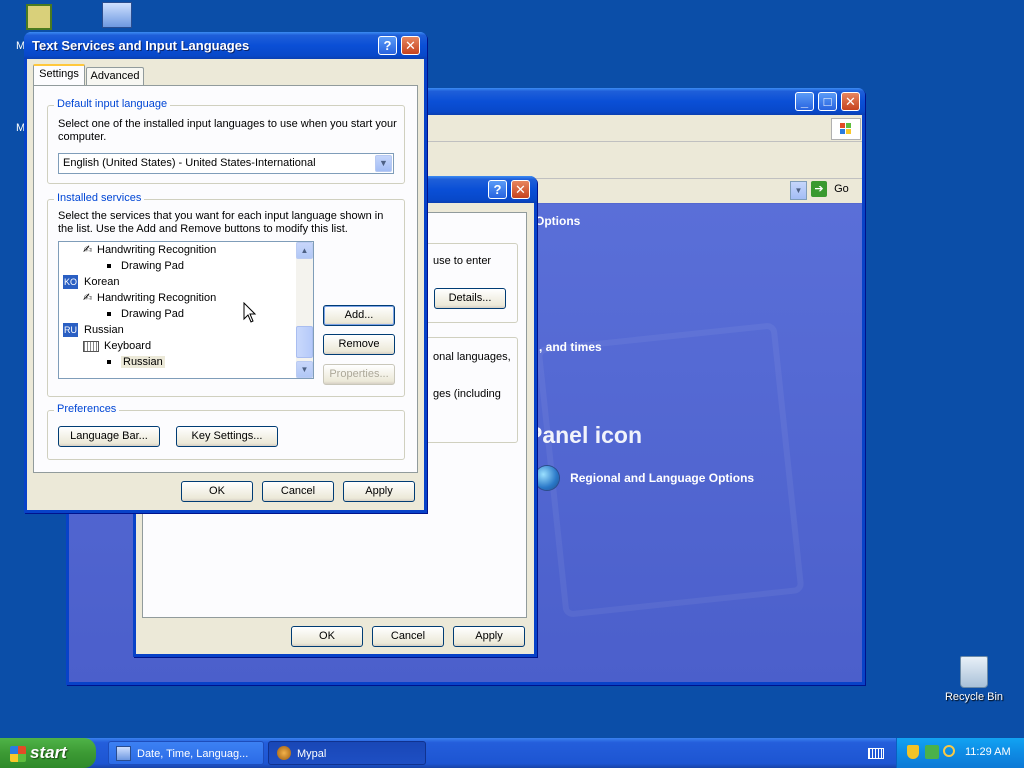 The height and width of the screenshot is (768, 1024). What do you see at coordinates (798, 190) in the screenshot?
I see `address-dropdown-icon: ▼` at bounding box center [798, 190].